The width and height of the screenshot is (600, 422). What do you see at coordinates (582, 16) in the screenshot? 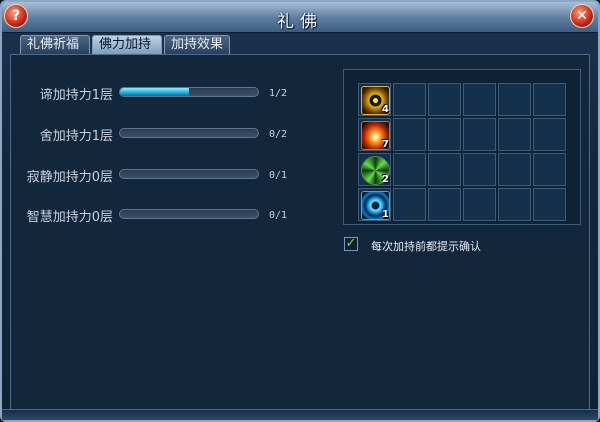
I see `close-button: ✕` at bounding box center [582, 16].